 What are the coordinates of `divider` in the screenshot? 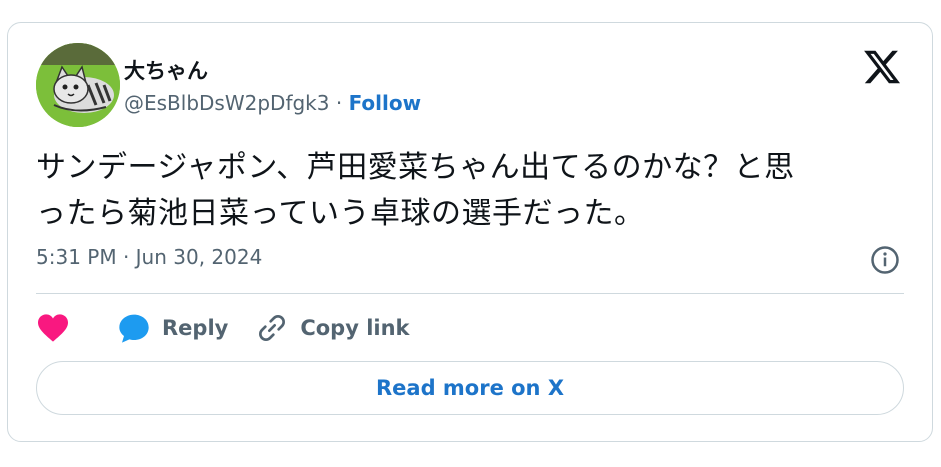 It's located at (470, 293).